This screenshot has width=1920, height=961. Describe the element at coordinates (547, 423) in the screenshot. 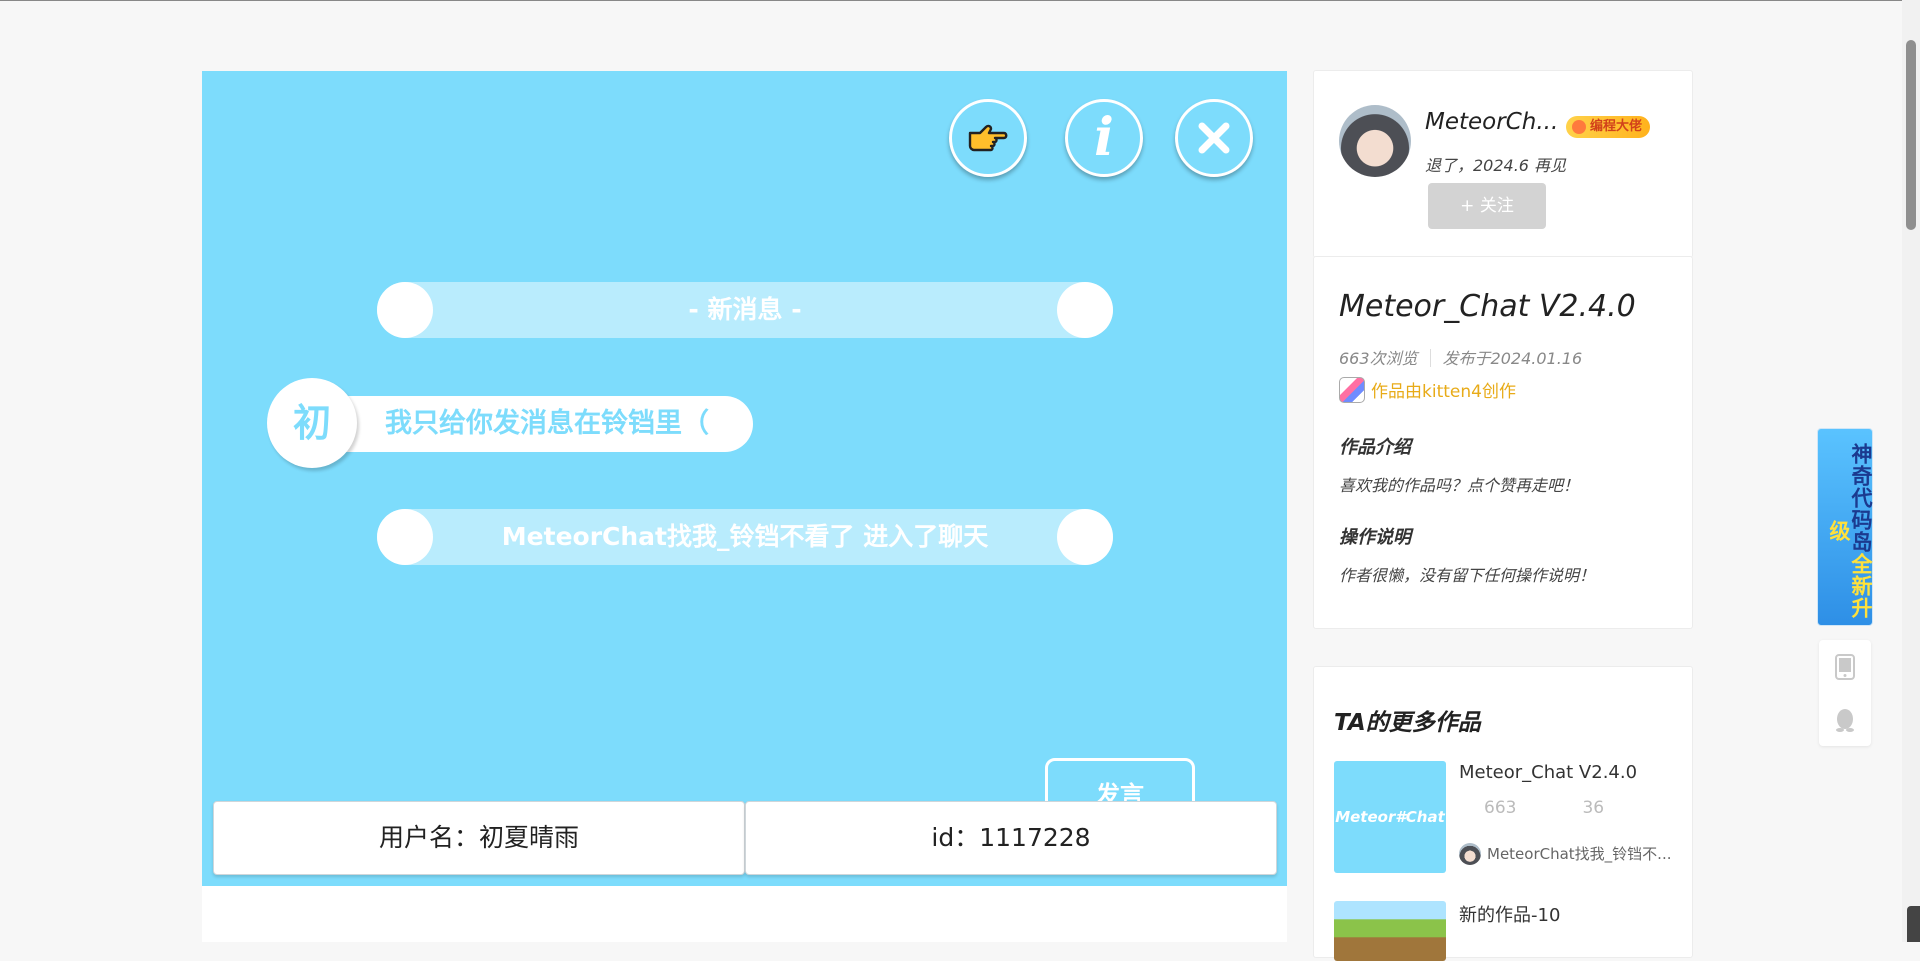

I see `chat-message-text: 我只给你发消息在铃铛里（` at that location.